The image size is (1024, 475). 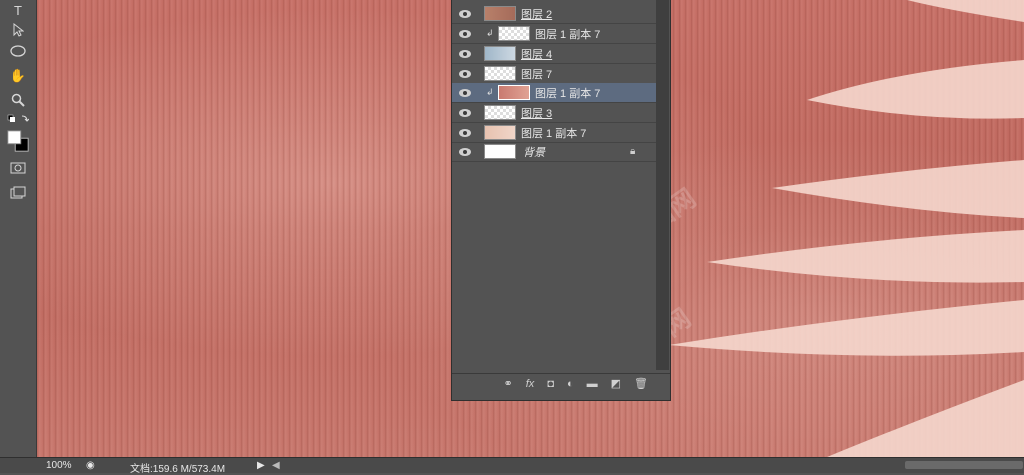 I want to click on trash-icon: 🗑︎, so click(x=641, y=383).